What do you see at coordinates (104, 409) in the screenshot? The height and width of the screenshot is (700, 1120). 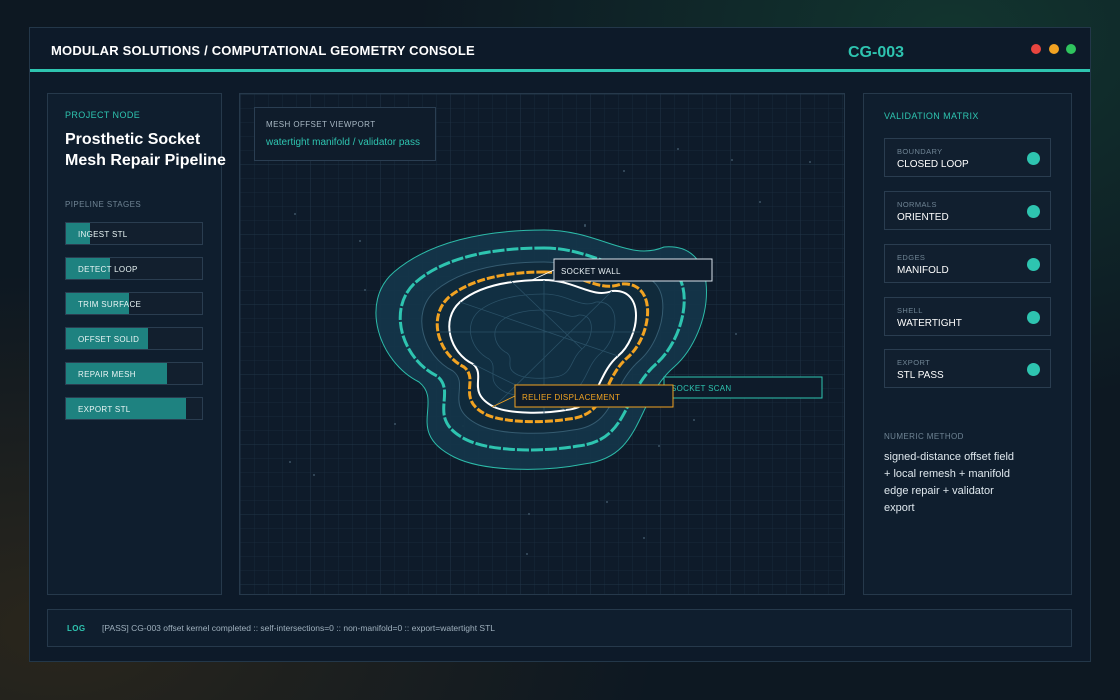 I see `stage-label: EXPORT STL` at bounding box center [104, 409].